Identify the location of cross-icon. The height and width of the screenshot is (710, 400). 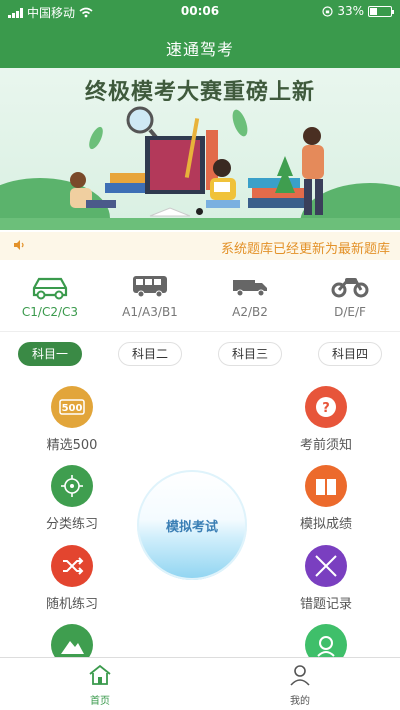
(326, 566).